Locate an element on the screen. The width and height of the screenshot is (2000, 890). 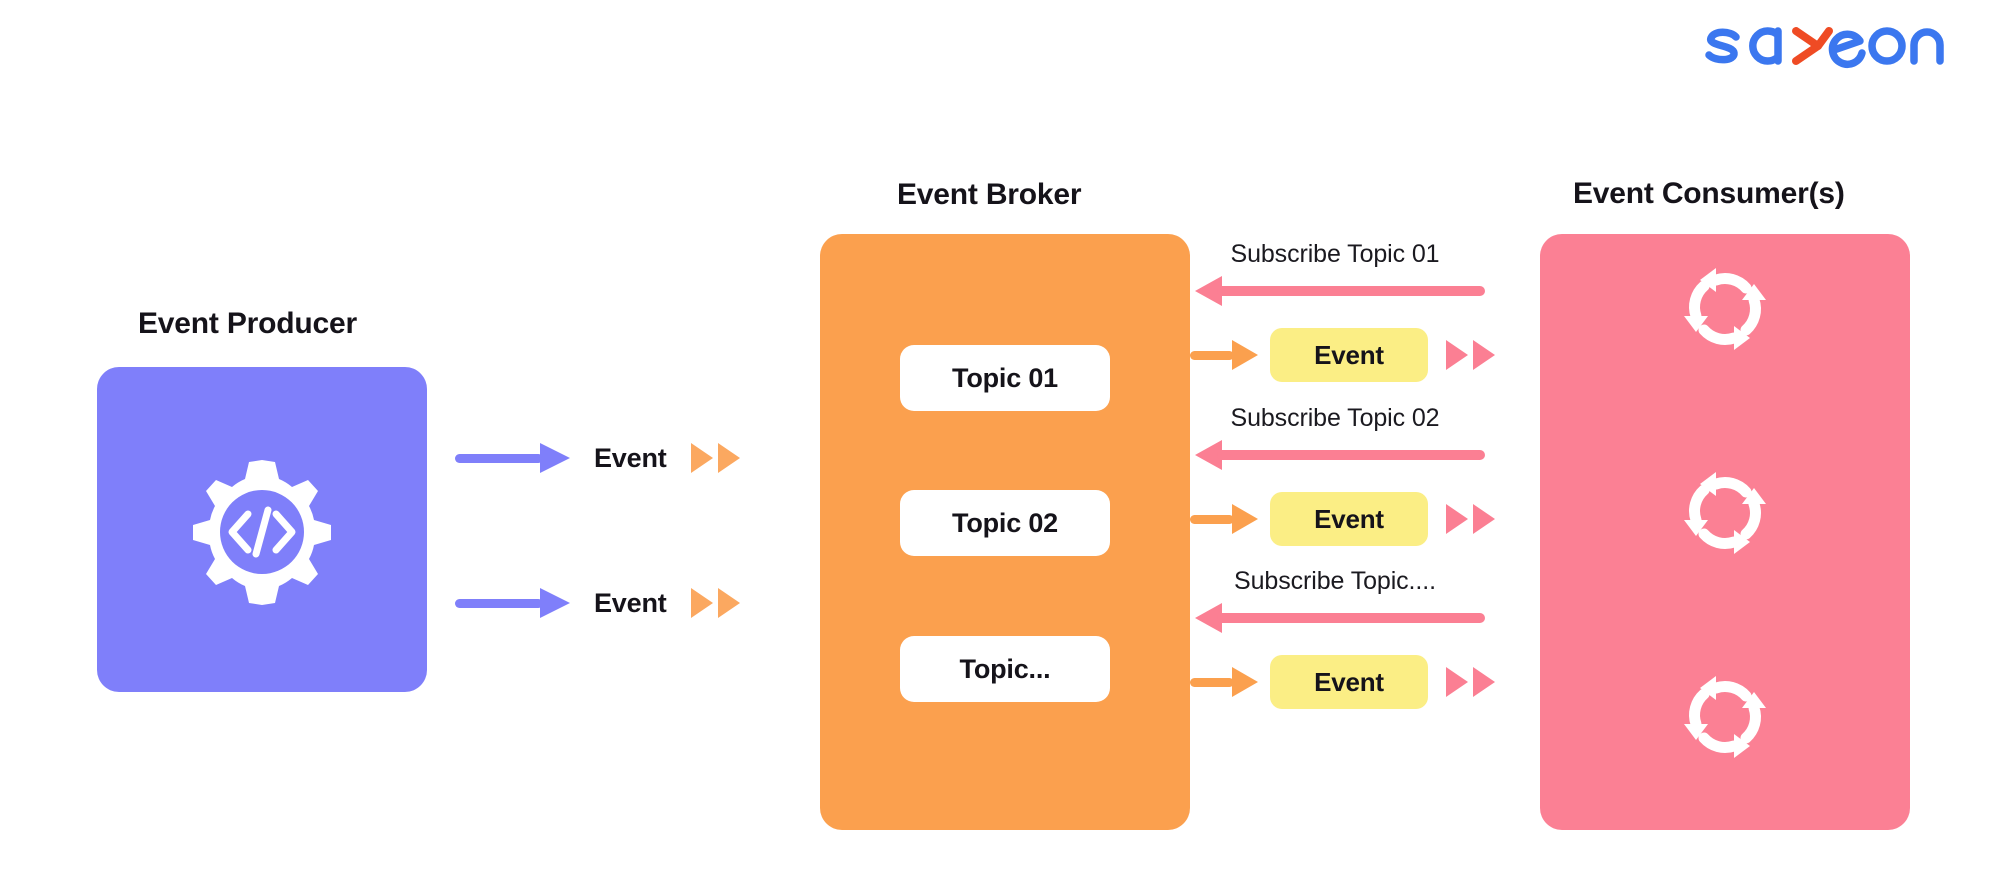
topic-card: Topic 01 is located at coordinates (1005, 378).